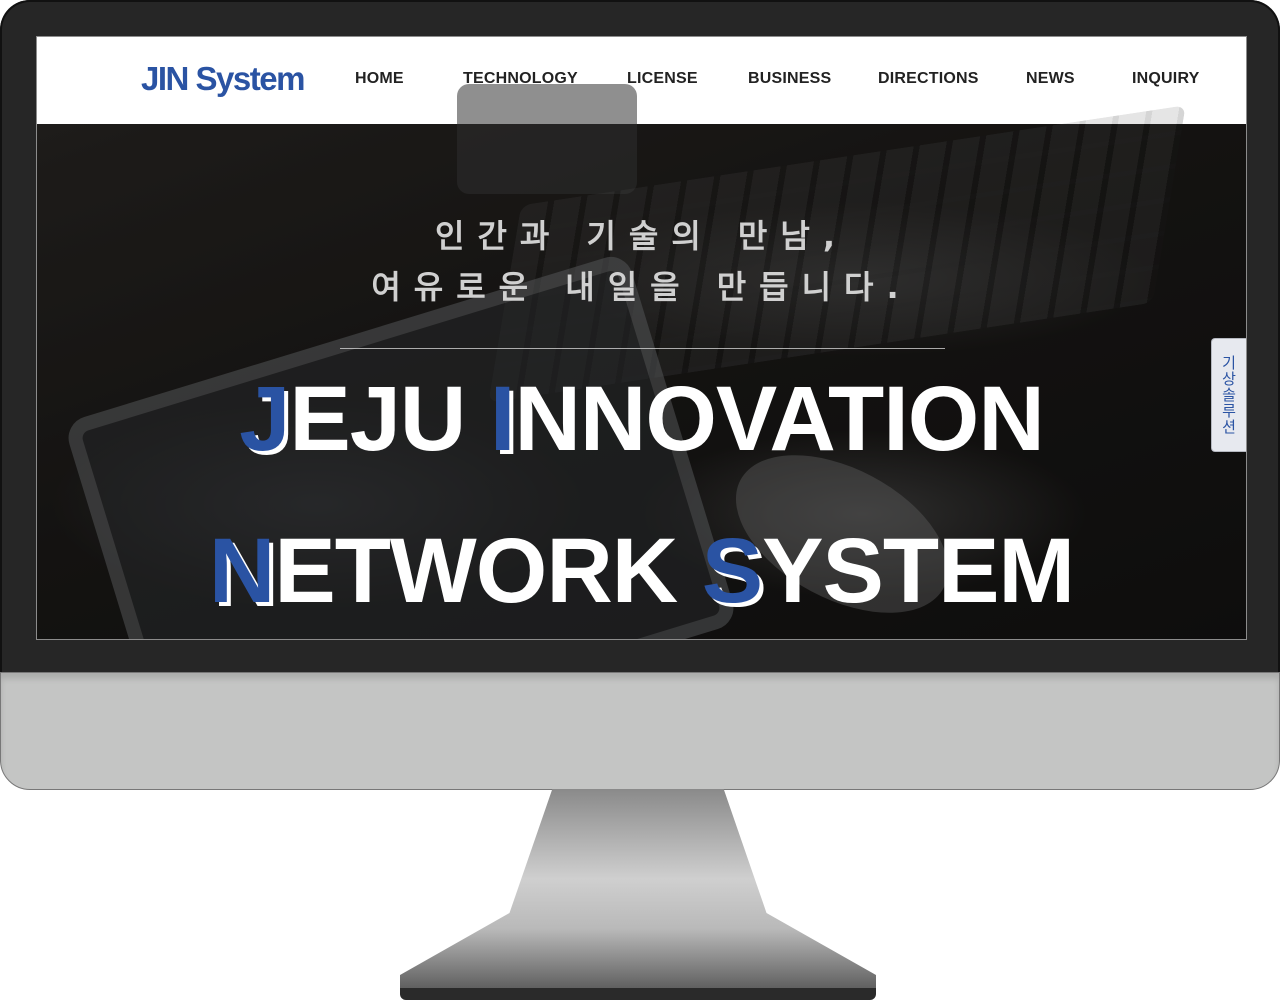 Image resolution: width=1280 pixels, height=1000 pixels. I want to click on hero-headline-line1: JEJU INNOVATION, so click(641, 419).